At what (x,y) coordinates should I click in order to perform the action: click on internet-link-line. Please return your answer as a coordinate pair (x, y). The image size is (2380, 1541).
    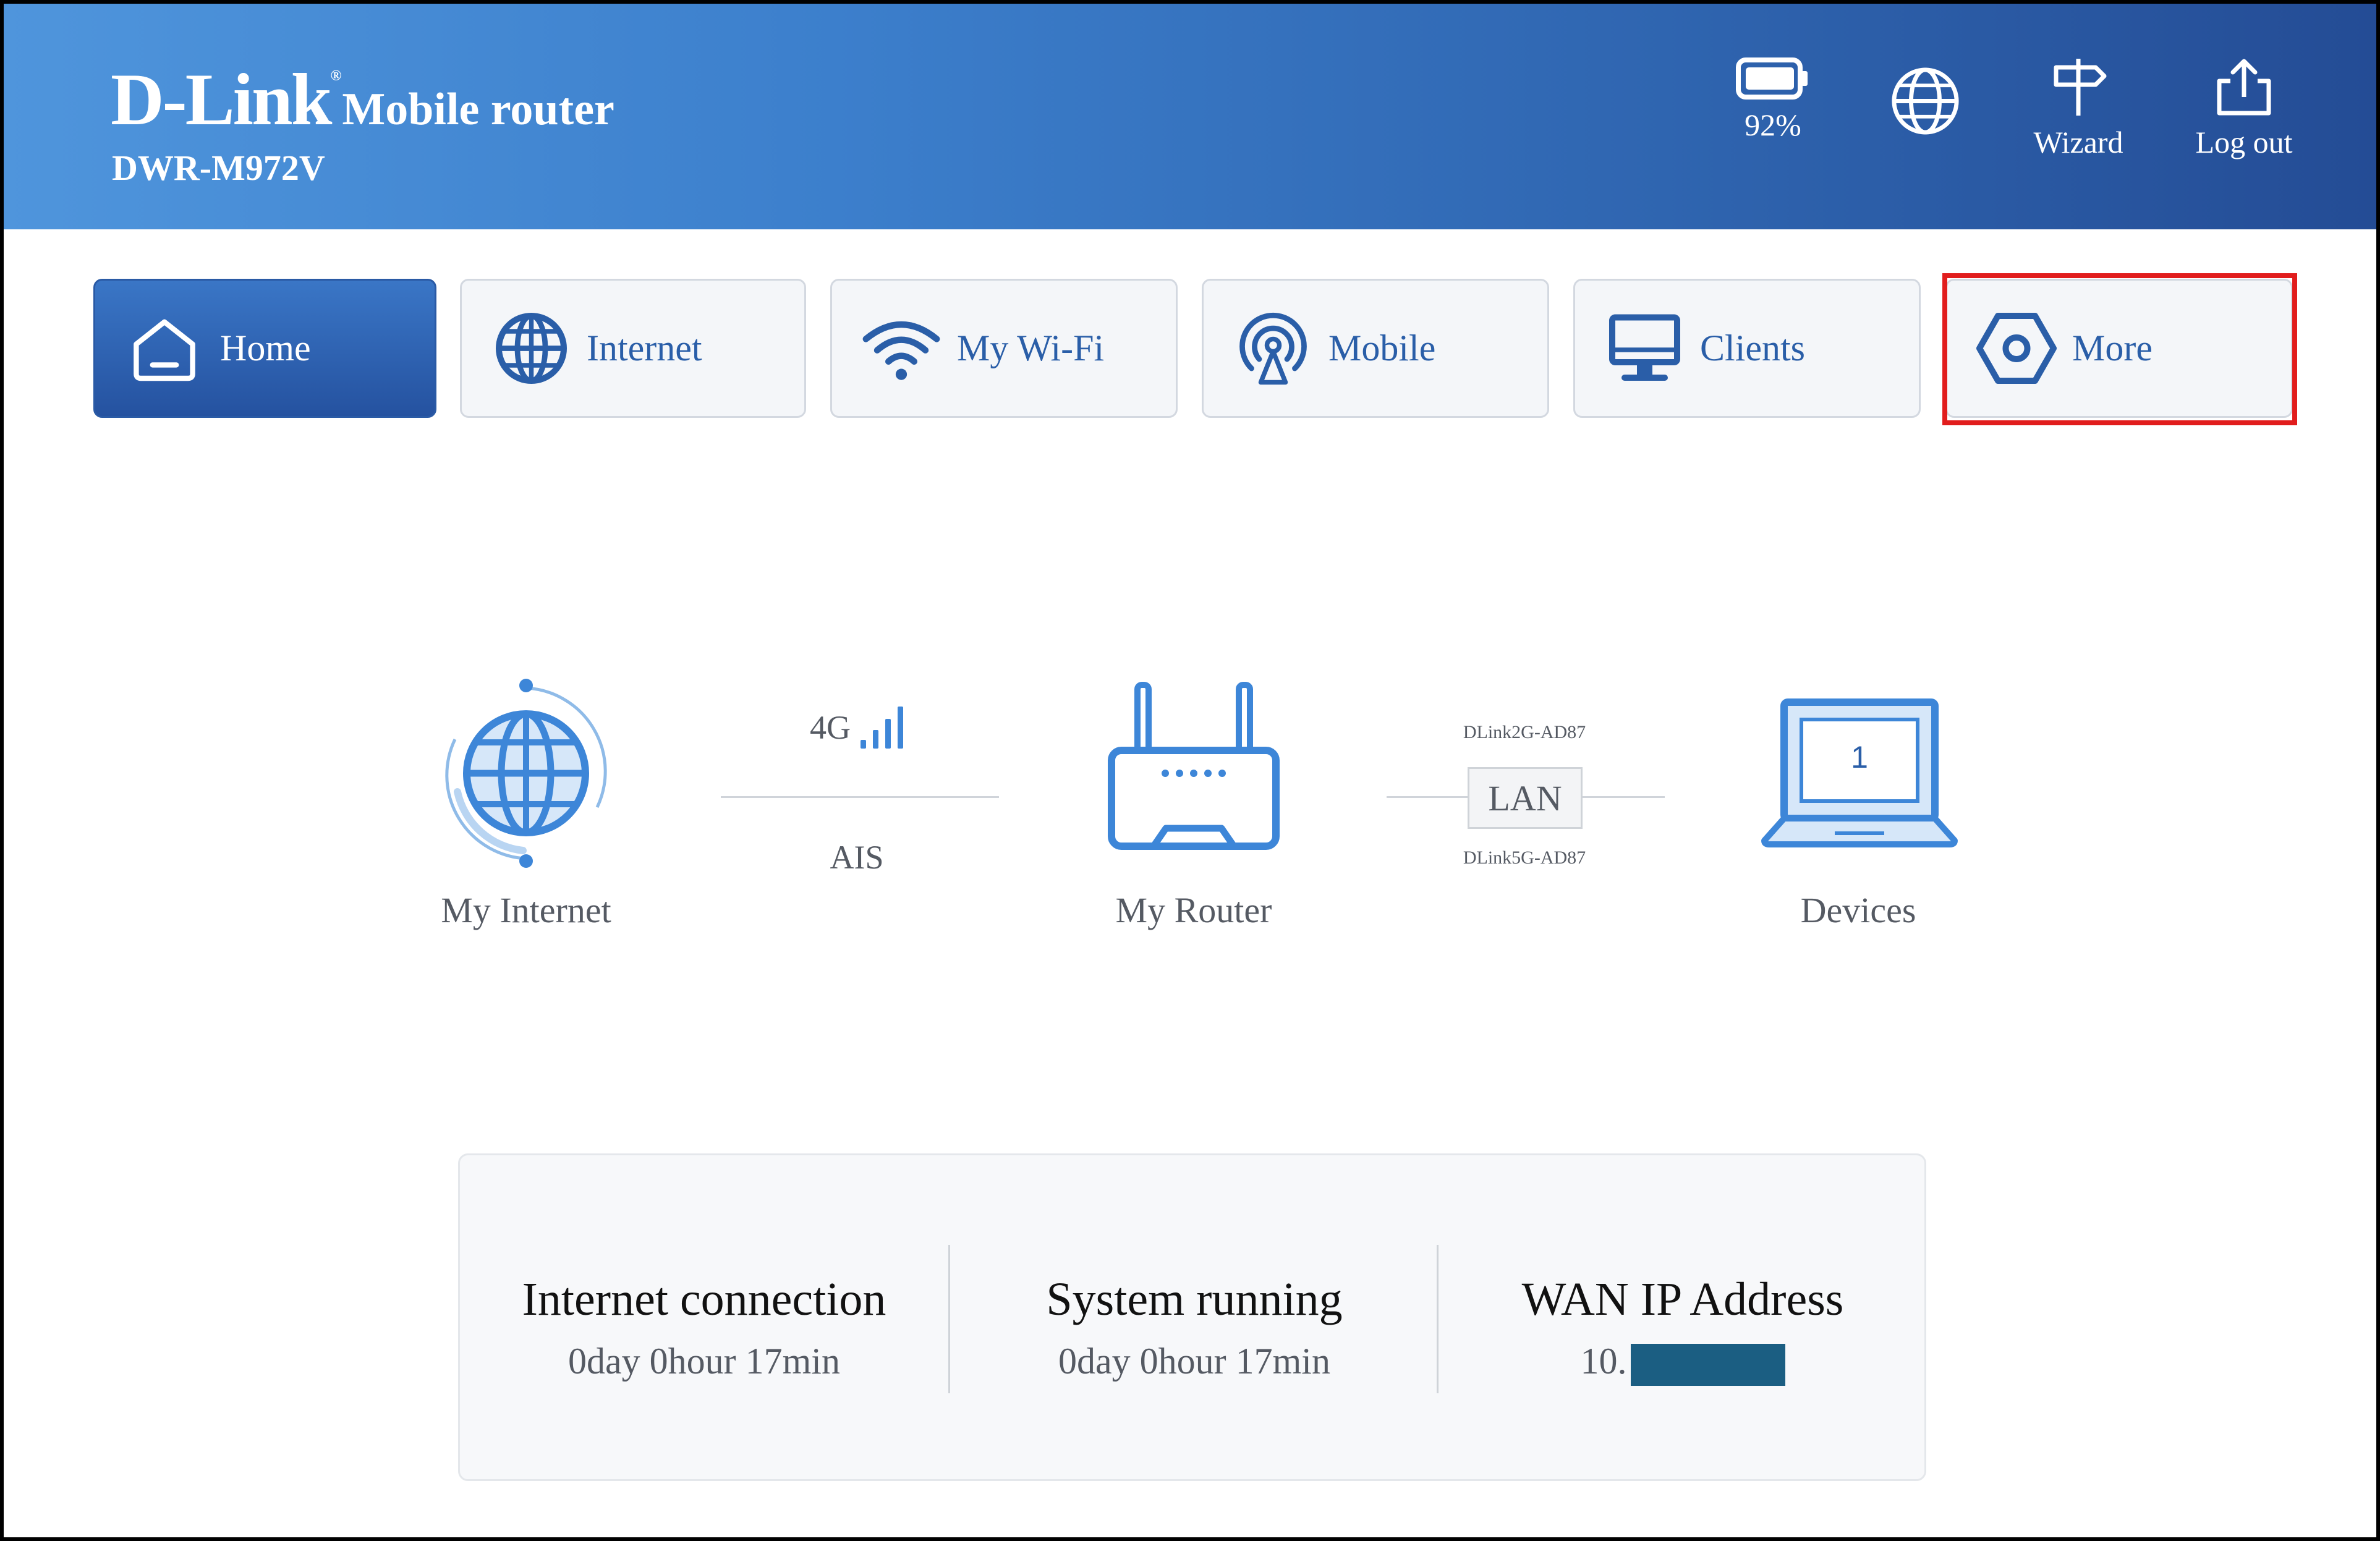
    Looking at the image, I should click on (860, 797).